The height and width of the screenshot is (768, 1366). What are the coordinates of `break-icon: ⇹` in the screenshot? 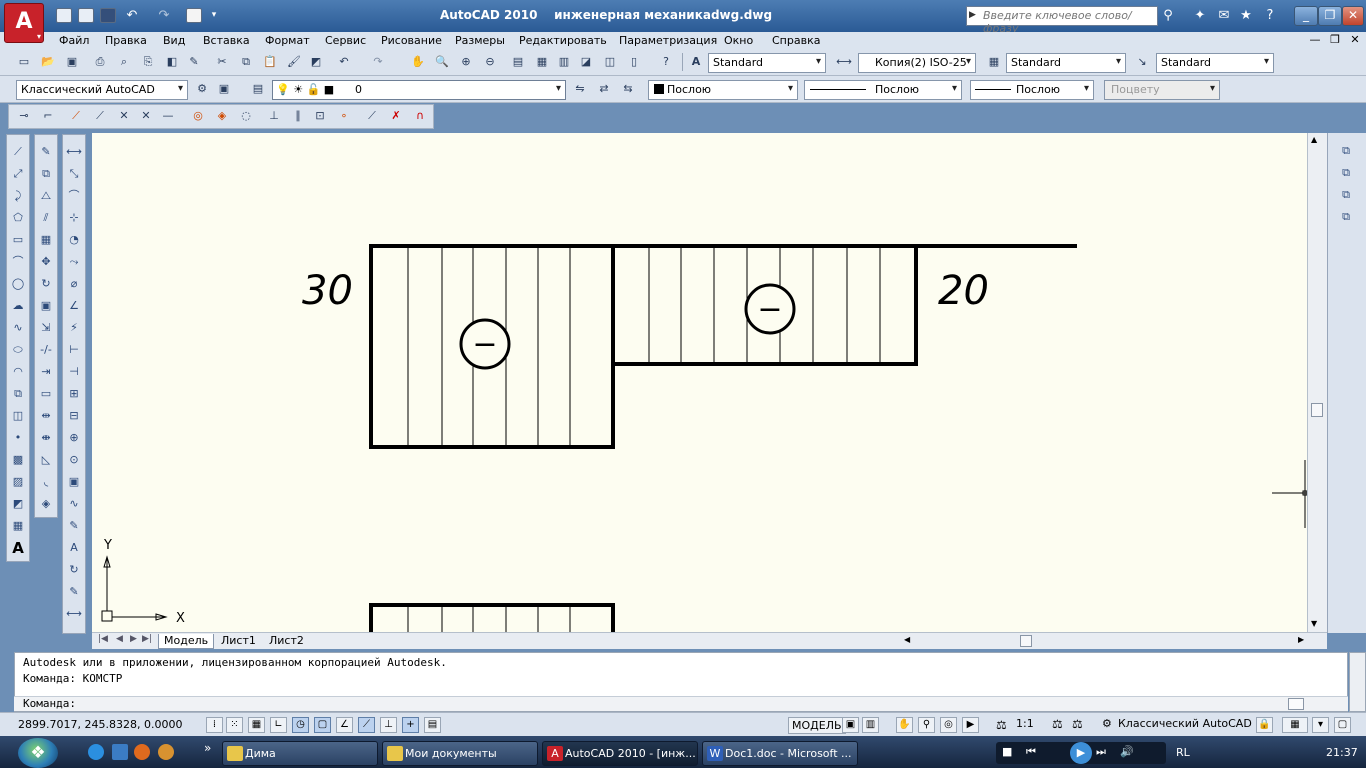 It's located at (46, 416).